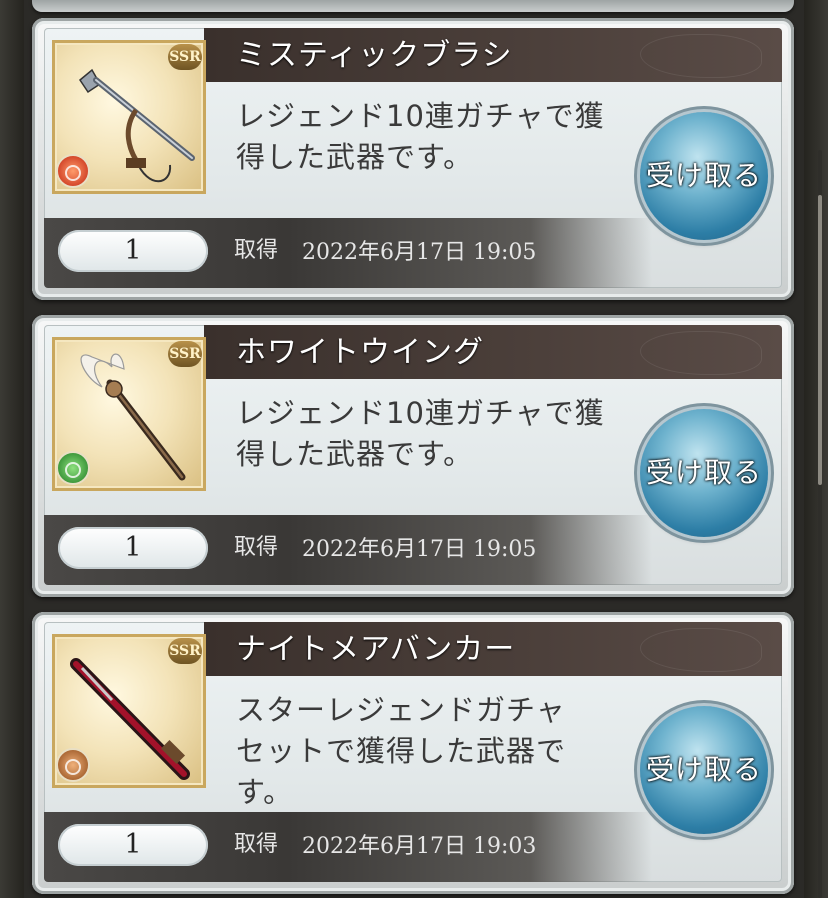 The image size is (828, 898). Describe the element at coordinates (419, 846) in the screenshot. I see `acquired-date: 2022年6月17日 19:03` at that location.